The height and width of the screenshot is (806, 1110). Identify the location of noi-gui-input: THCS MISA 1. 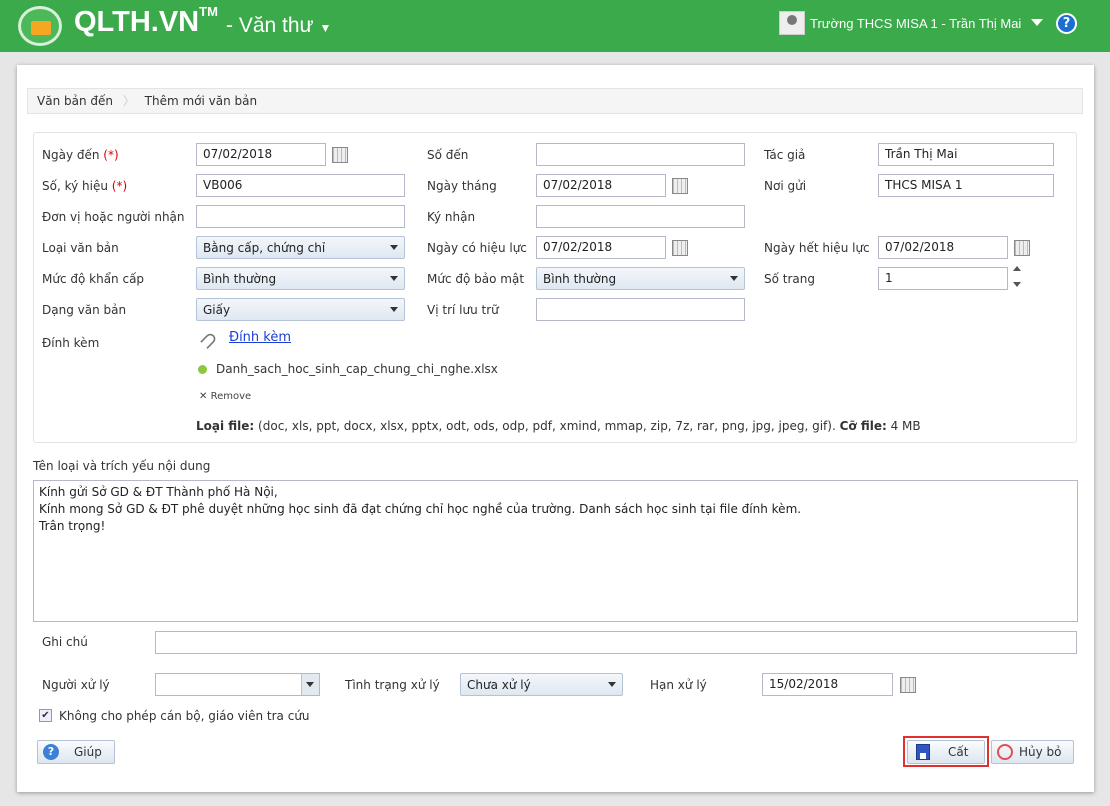
(966, 185).